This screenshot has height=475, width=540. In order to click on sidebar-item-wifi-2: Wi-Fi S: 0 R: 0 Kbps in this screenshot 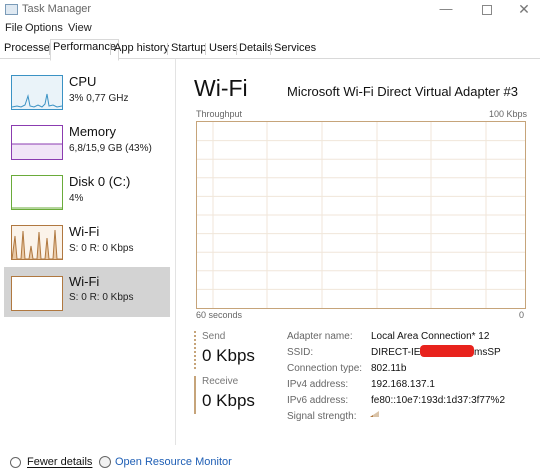, I will do `click(87, 292)`.